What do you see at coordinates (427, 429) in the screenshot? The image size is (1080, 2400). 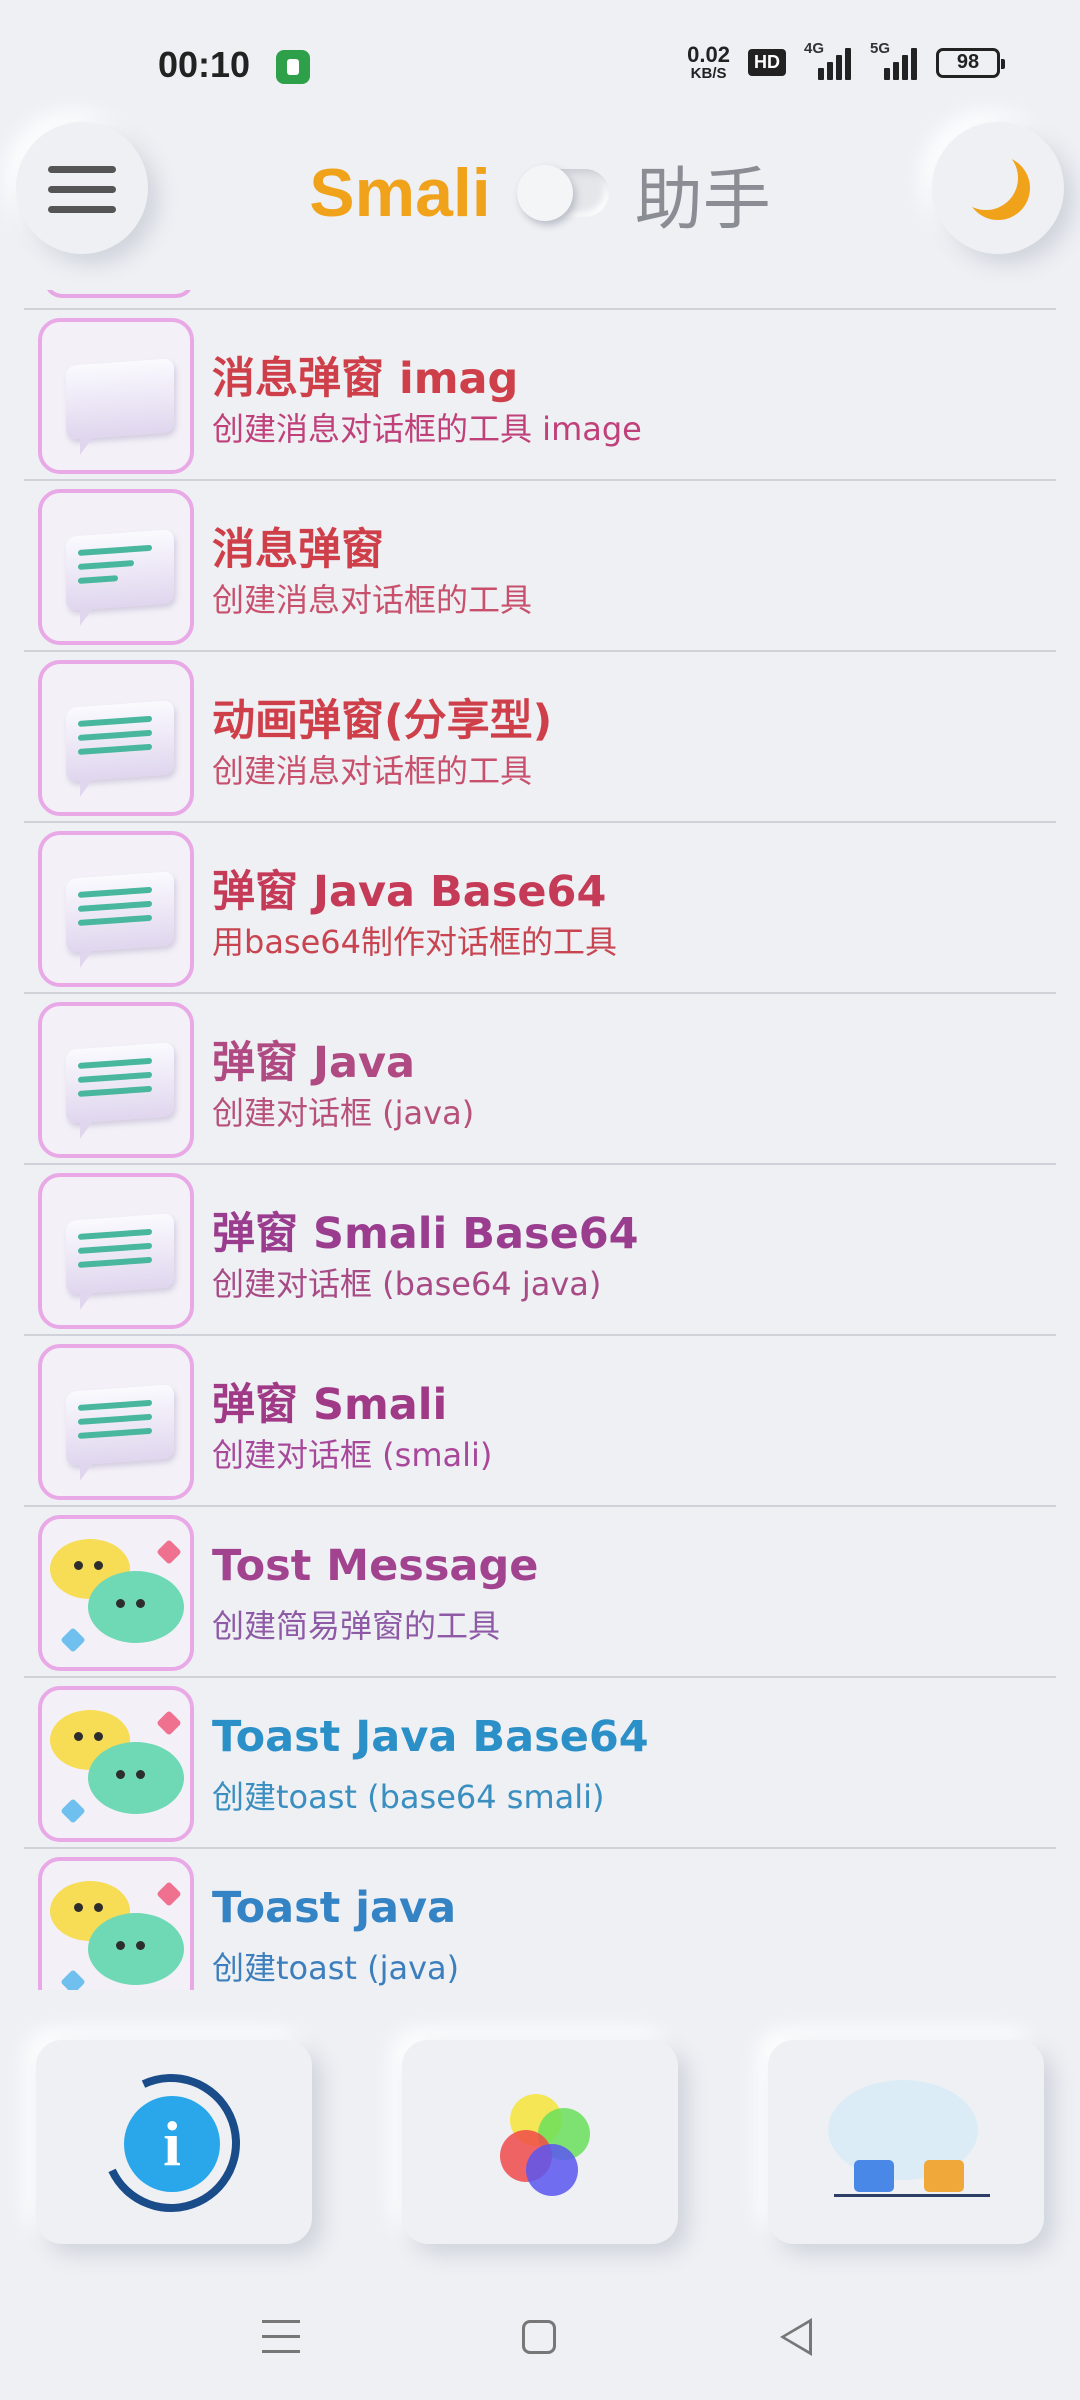 I see `item-subtitle: 创建消息对话框的工具 image` at bounding box center [427, 429].